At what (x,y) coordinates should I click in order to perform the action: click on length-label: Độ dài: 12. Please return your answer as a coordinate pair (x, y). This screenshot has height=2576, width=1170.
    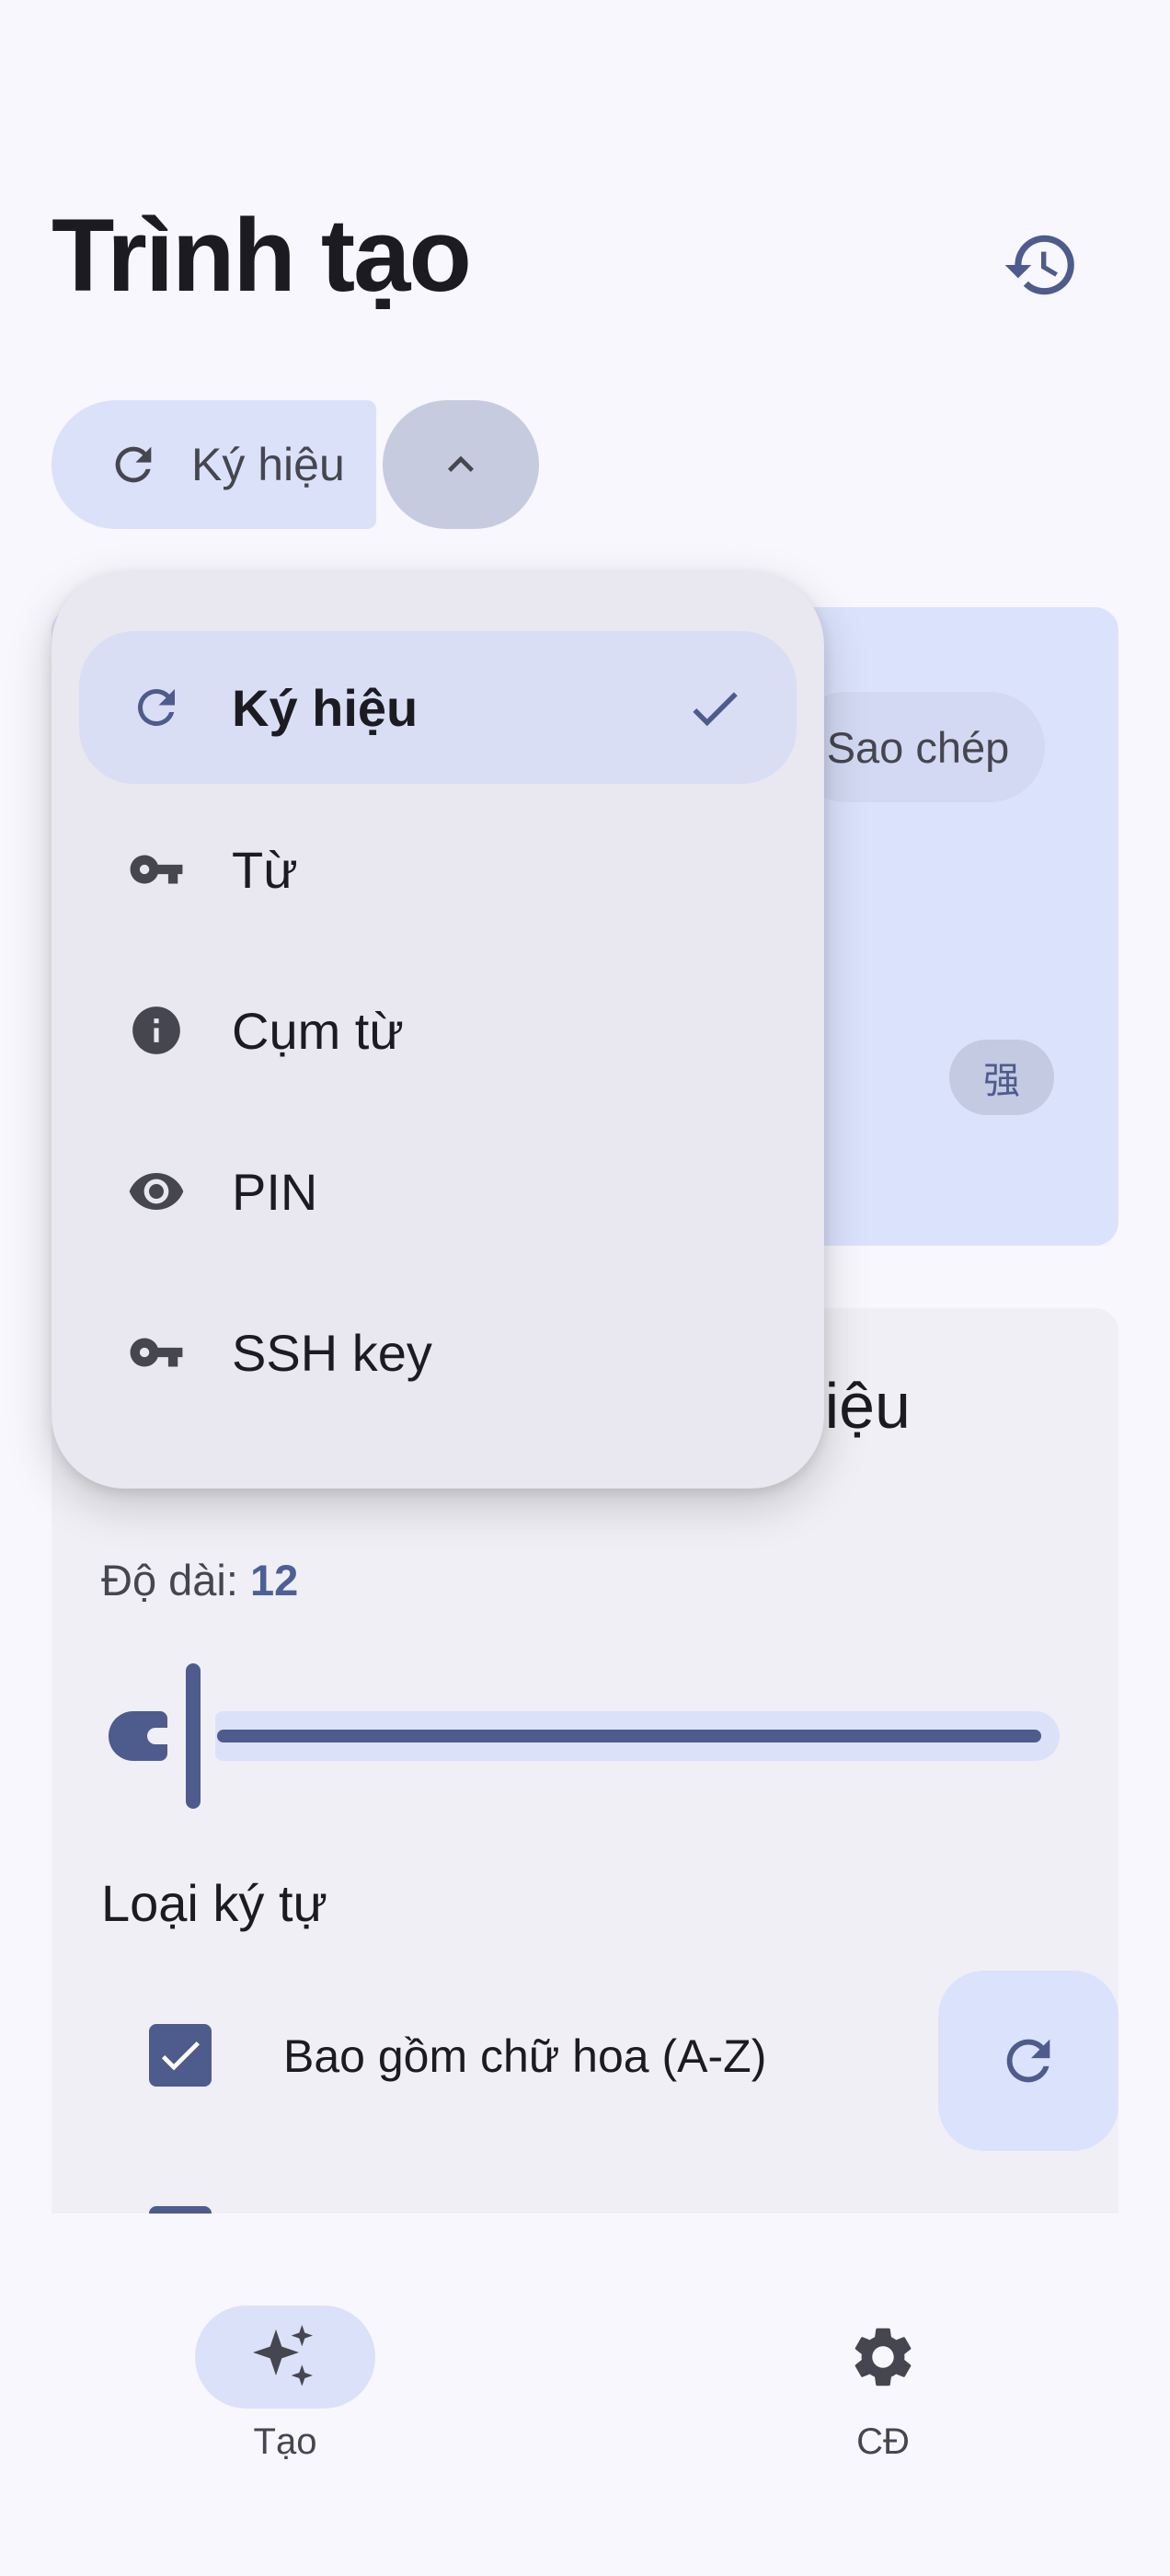
    Looking at the image, I should click on (199, 1580).